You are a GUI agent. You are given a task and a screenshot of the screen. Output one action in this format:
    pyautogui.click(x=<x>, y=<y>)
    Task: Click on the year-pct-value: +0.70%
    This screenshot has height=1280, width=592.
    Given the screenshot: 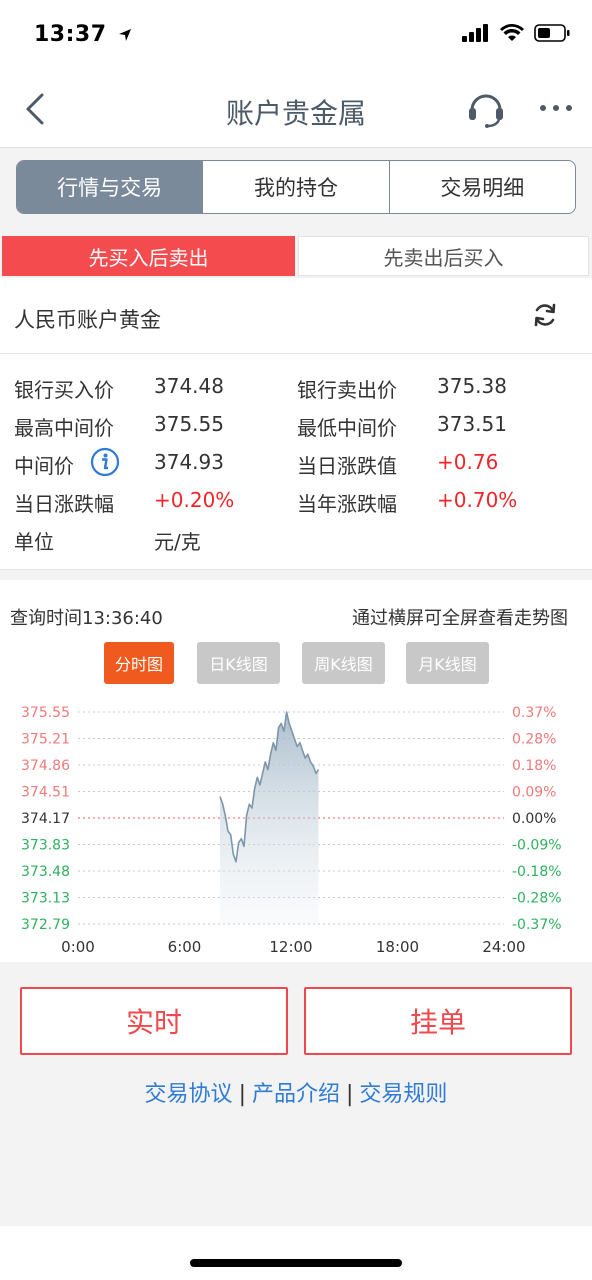 What is the action you would take?
    pyautogui.click(x=477, y=500)
    